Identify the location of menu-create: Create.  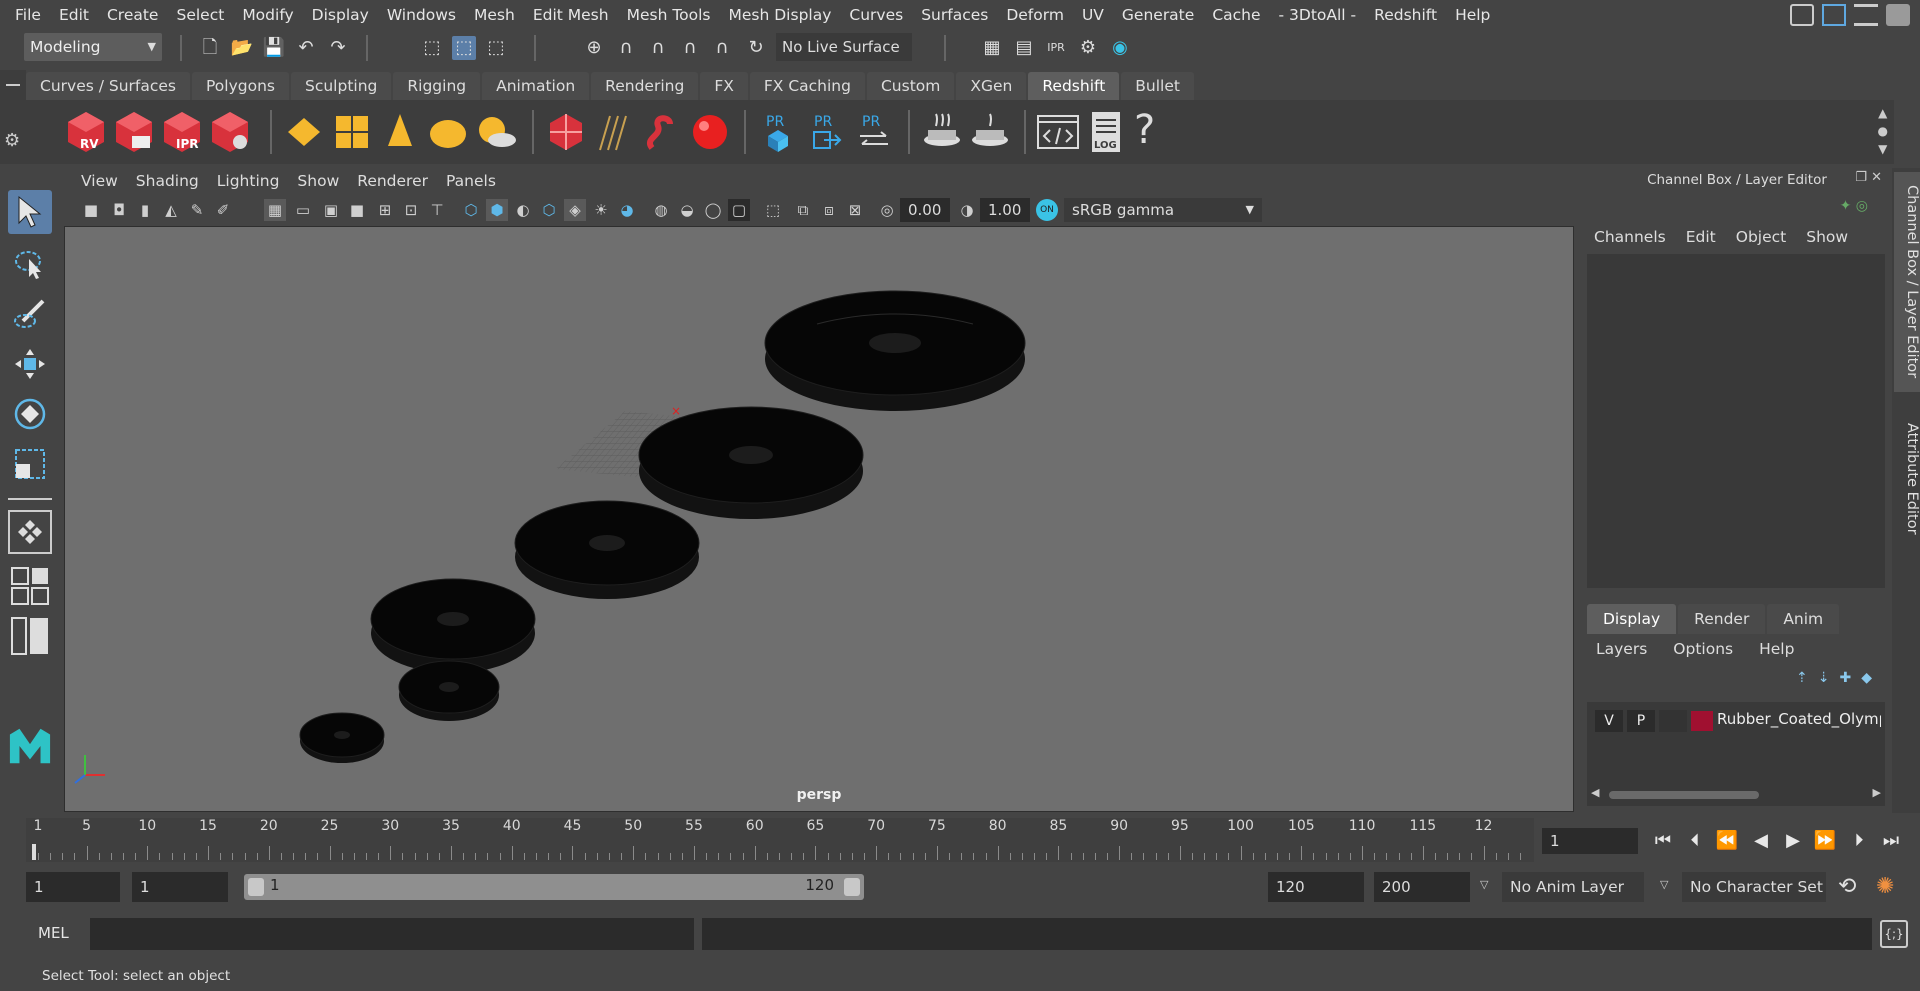
(133, 15).